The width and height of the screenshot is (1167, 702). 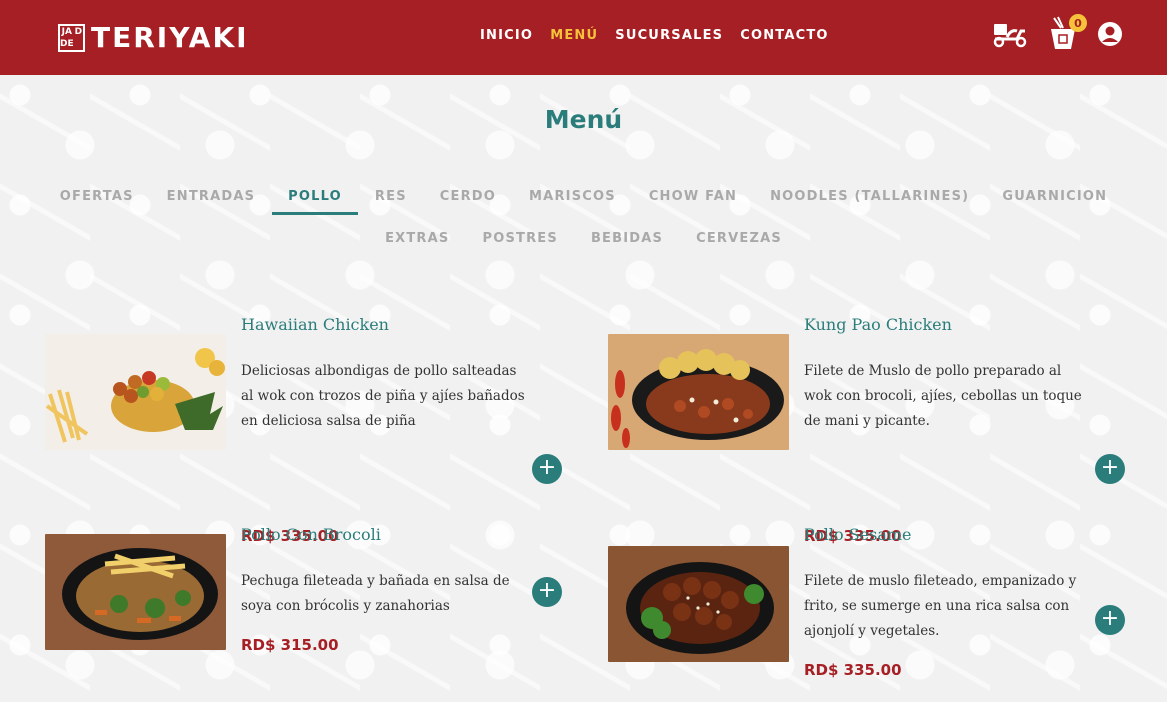 I want to click on tab-pollo: POLLO, so click(x=315, y=202).